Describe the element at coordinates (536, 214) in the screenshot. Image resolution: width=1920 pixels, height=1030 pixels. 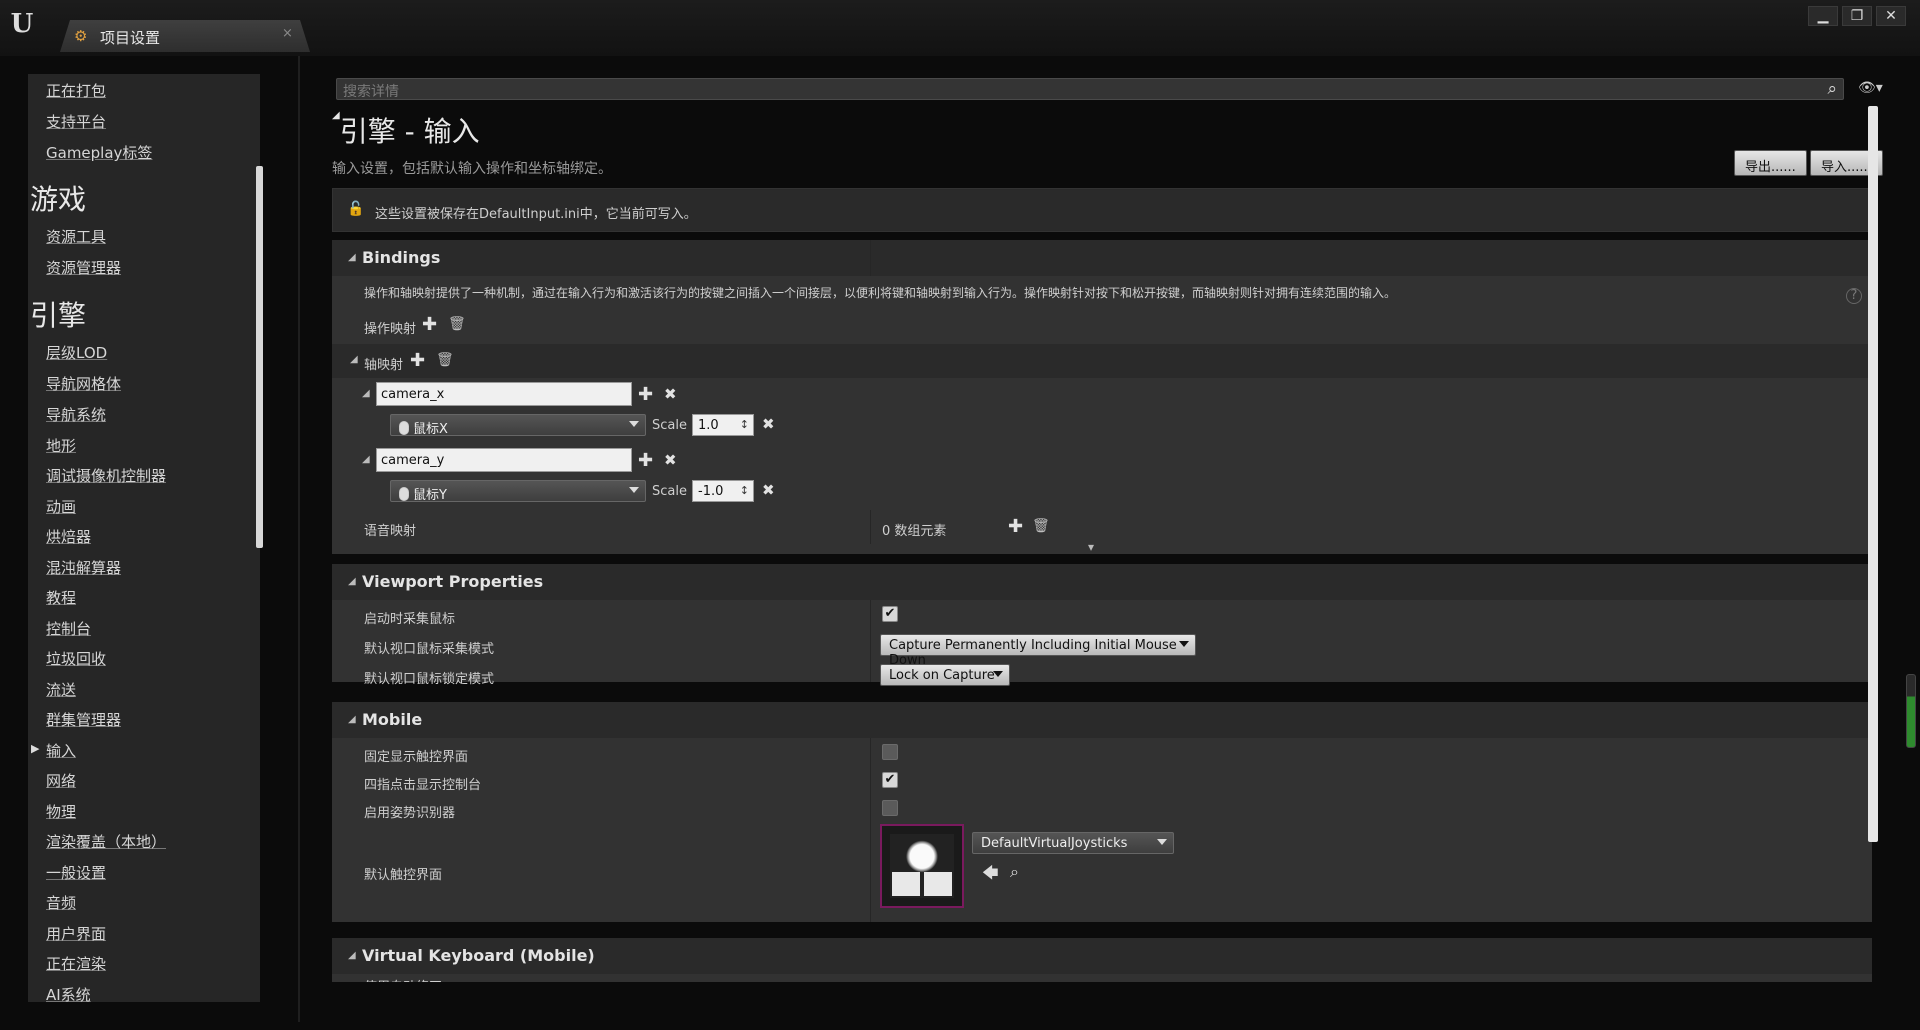
I see `config-info-text: 这些设置被保存在DefaultInput.ini中，它当前可写入。` at that location.